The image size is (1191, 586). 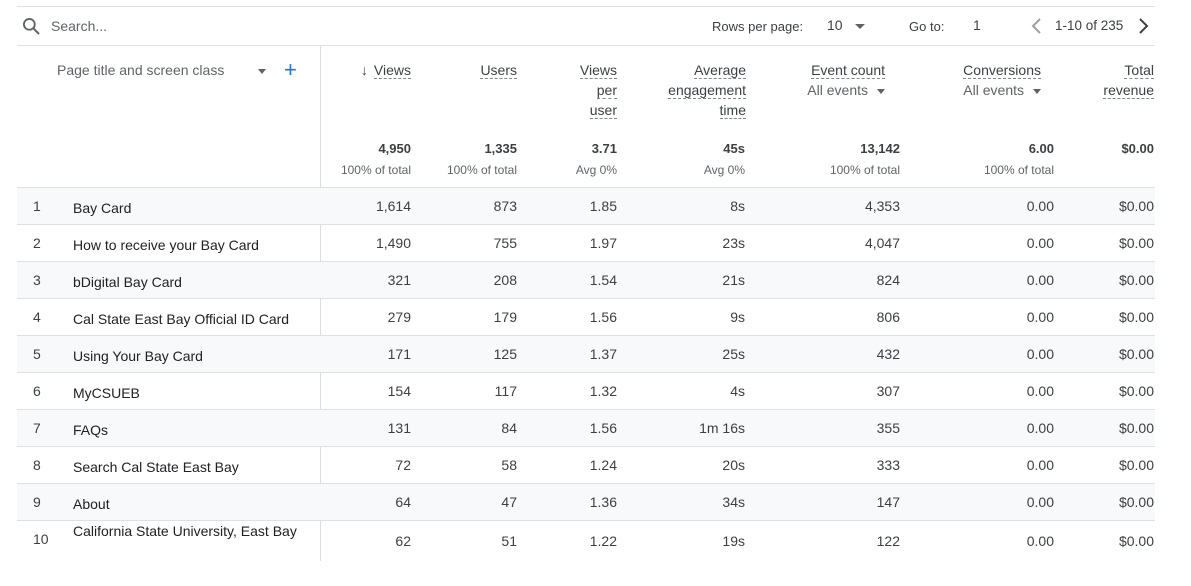 I want to click on total-revenue-header: Total revenue, so click(x=1128, y=80).